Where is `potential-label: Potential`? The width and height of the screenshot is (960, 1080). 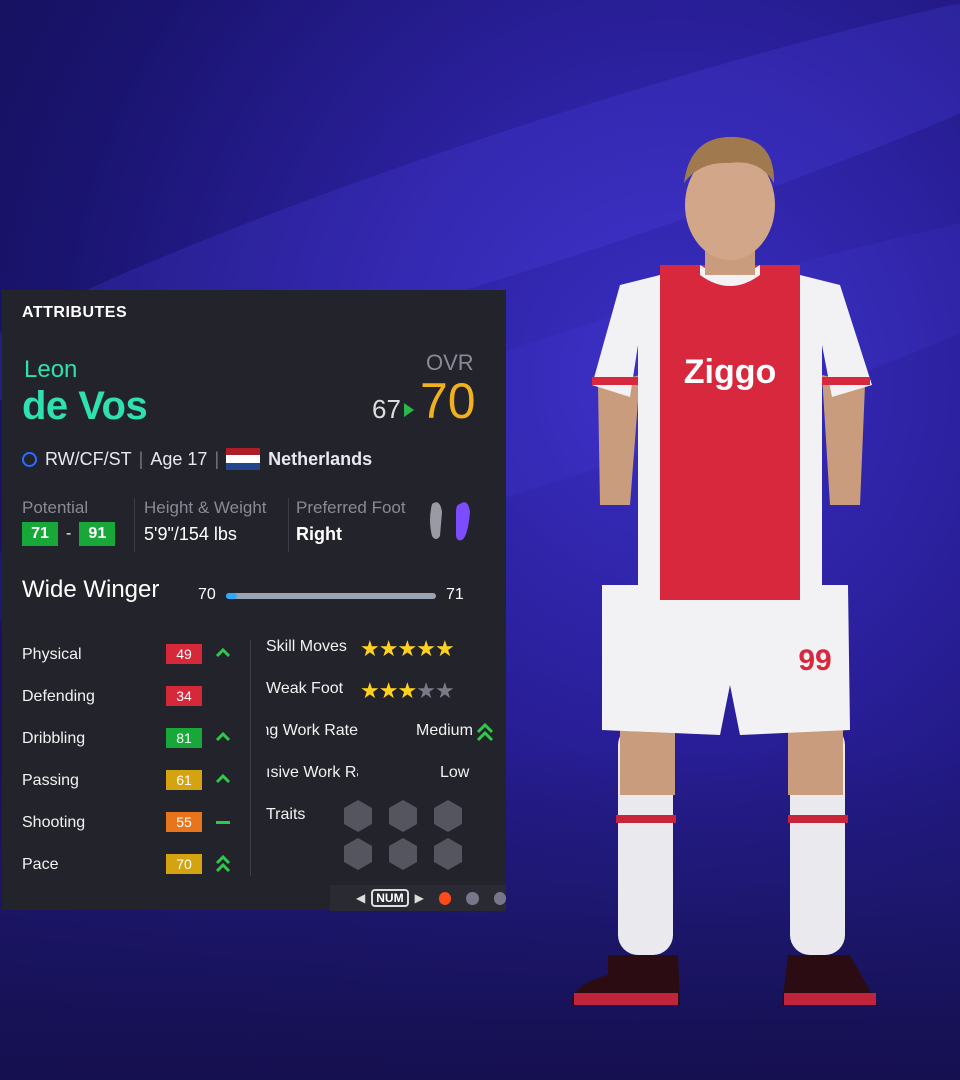
potential-label: Potential is located at coordinates (55, 507).